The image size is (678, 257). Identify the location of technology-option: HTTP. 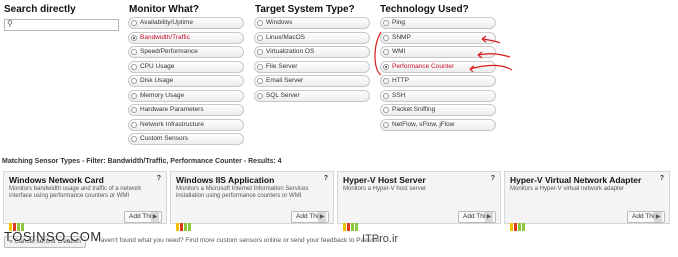
(438, 81).